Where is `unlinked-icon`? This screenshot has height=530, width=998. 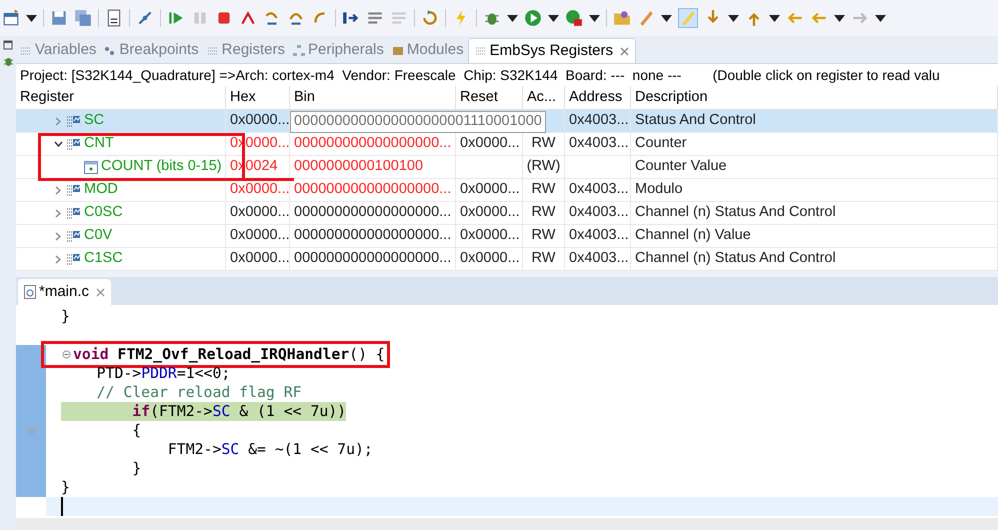
unlinked-icon is located at coordinates (145, 18).